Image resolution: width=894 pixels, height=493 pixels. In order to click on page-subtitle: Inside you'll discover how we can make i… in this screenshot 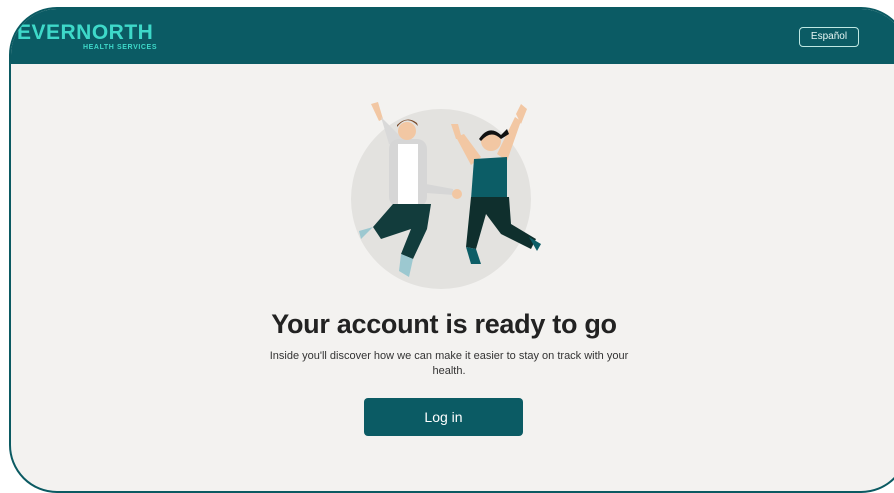, I will do `click(449, 363)`.